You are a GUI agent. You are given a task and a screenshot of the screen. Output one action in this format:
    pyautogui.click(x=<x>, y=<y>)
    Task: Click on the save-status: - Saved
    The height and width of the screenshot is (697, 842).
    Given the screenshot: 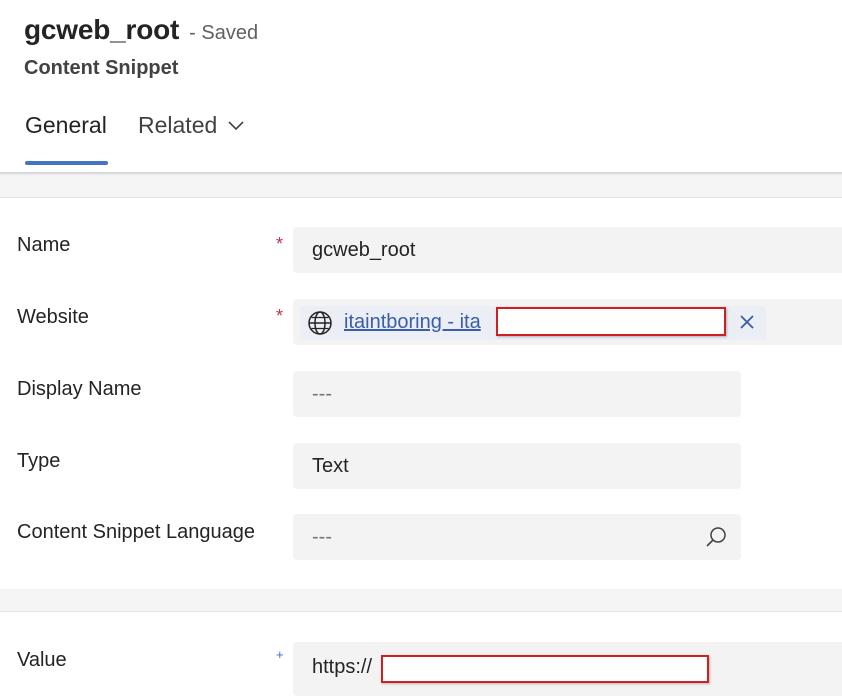 What is the action you would take?
    pyautogui.click(x=224, y=33)
    